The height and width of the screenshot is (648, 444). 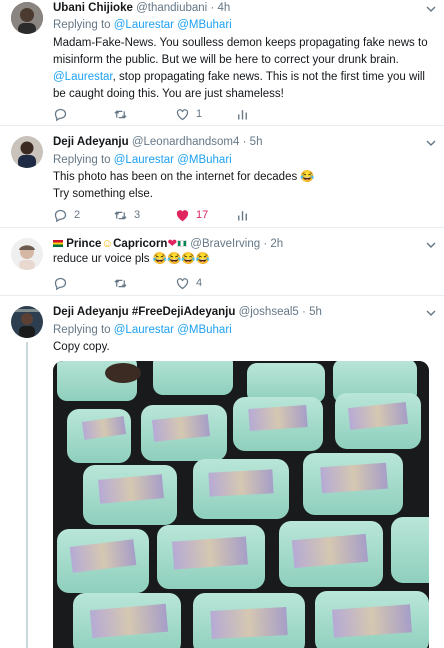 I want to click on display-name: Deji Adeyanju #FreeDejiAdeyanju, so click(x=144, y=312).